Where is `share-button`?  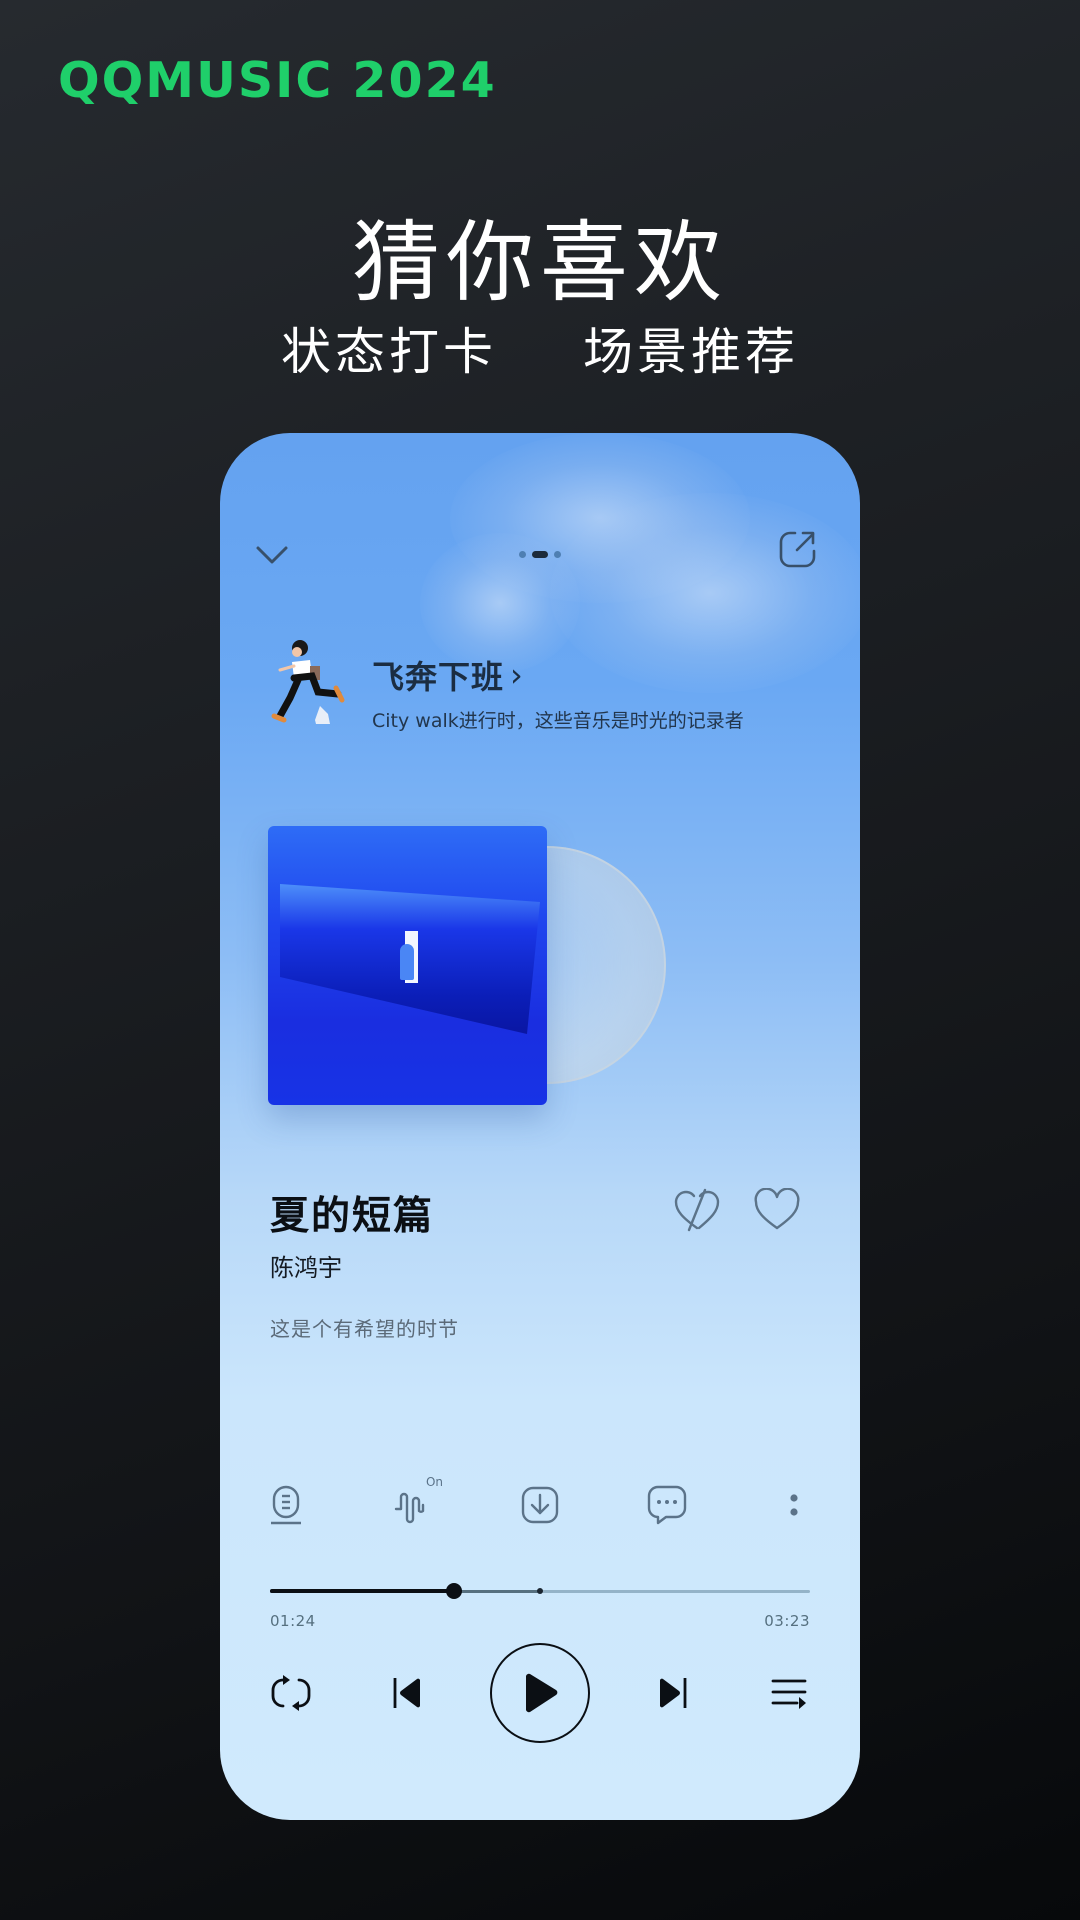 share-button is located at coordinates (798, 549).